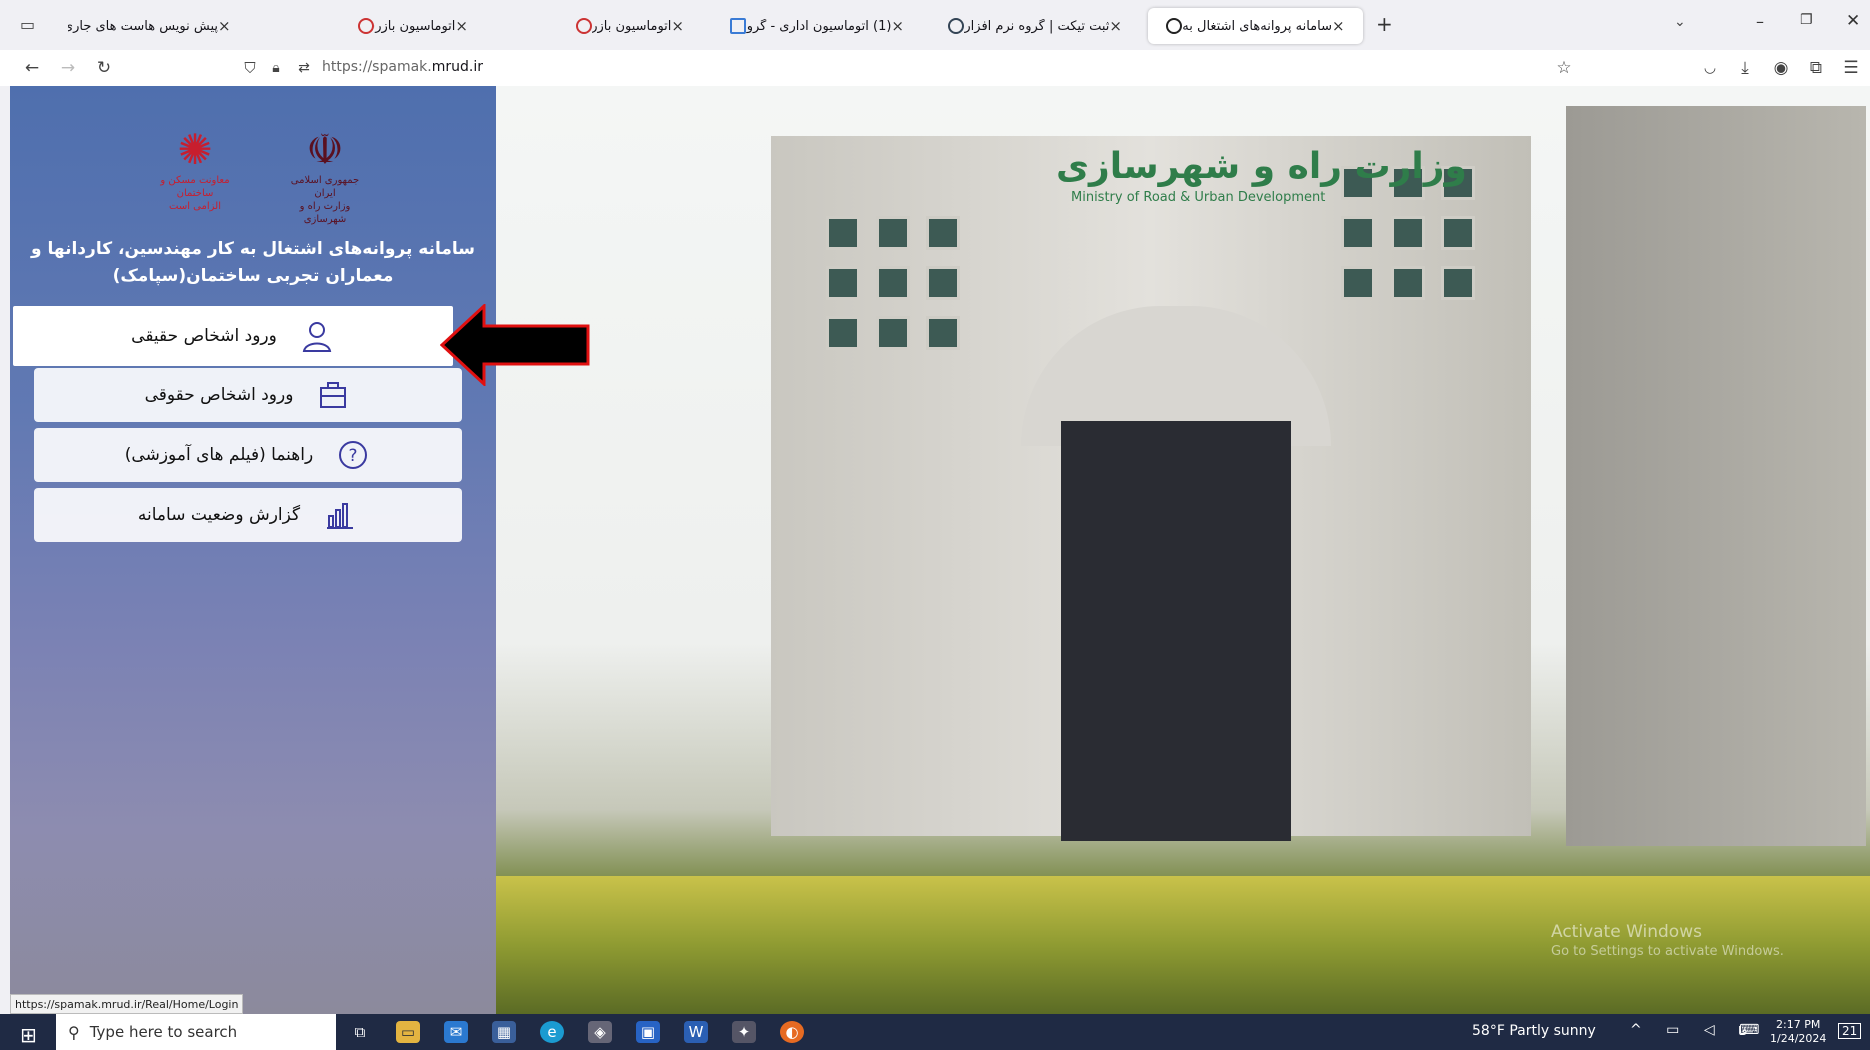  Describe the element at coordinates (304, 68) in the screenshot. I see `permissions-icon: ⇄` at that location.